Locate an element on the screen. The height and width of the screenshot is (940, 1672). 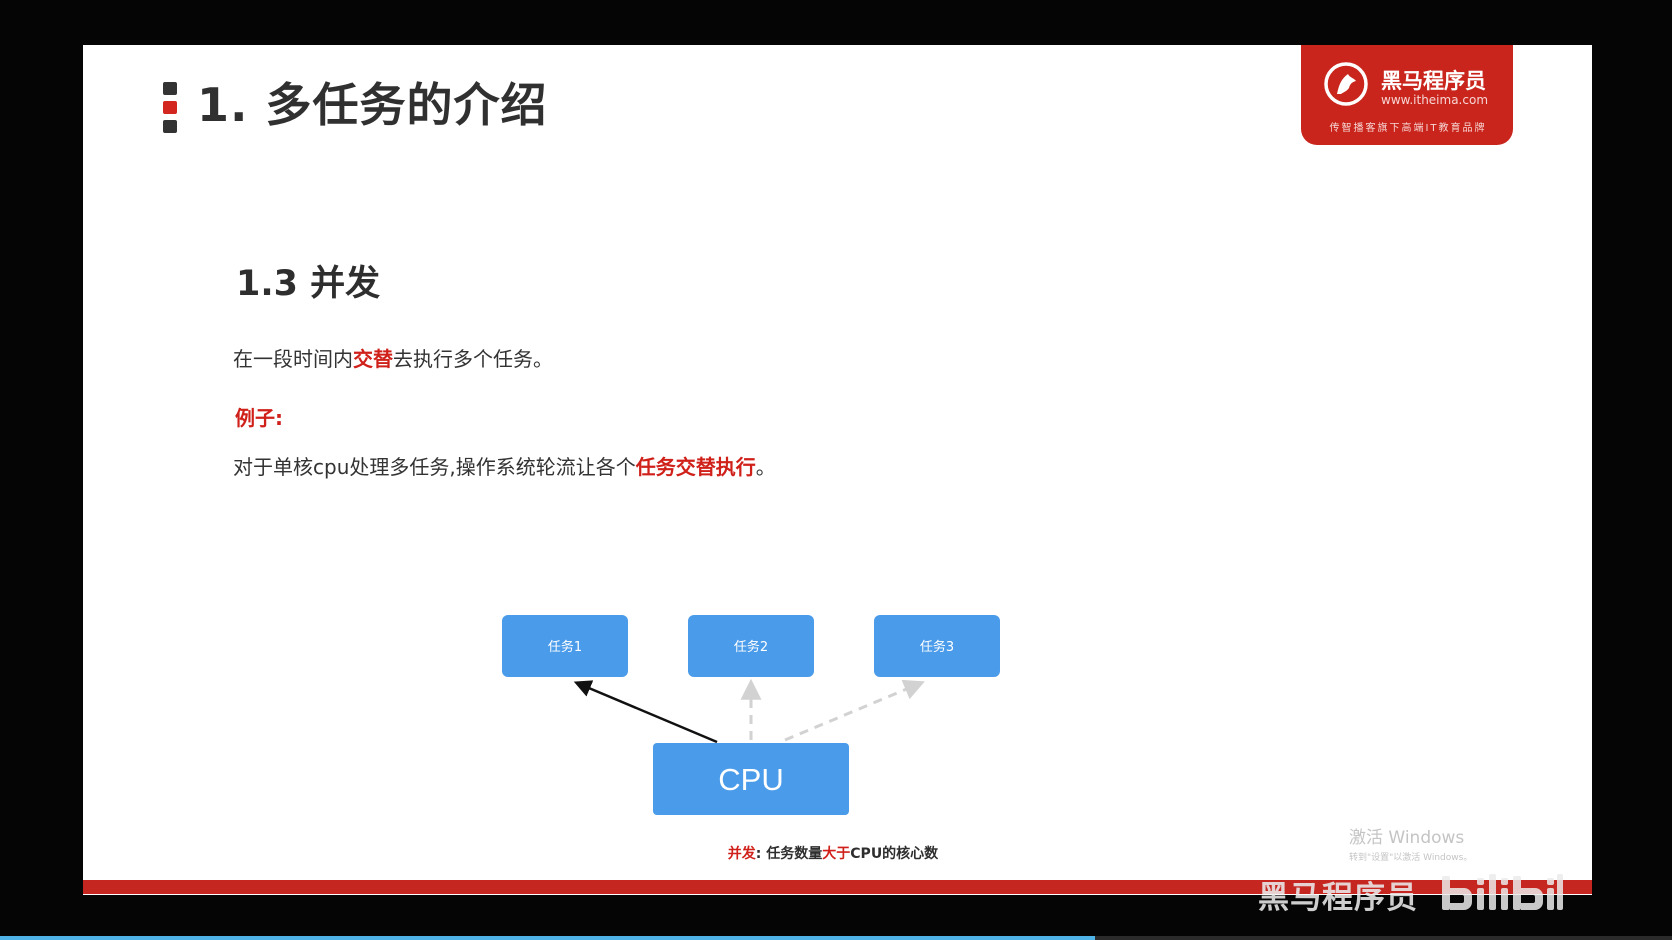
concurrency-diagram: 任务1 任务2 任务3 CPU is located at coordinates (751, 715).